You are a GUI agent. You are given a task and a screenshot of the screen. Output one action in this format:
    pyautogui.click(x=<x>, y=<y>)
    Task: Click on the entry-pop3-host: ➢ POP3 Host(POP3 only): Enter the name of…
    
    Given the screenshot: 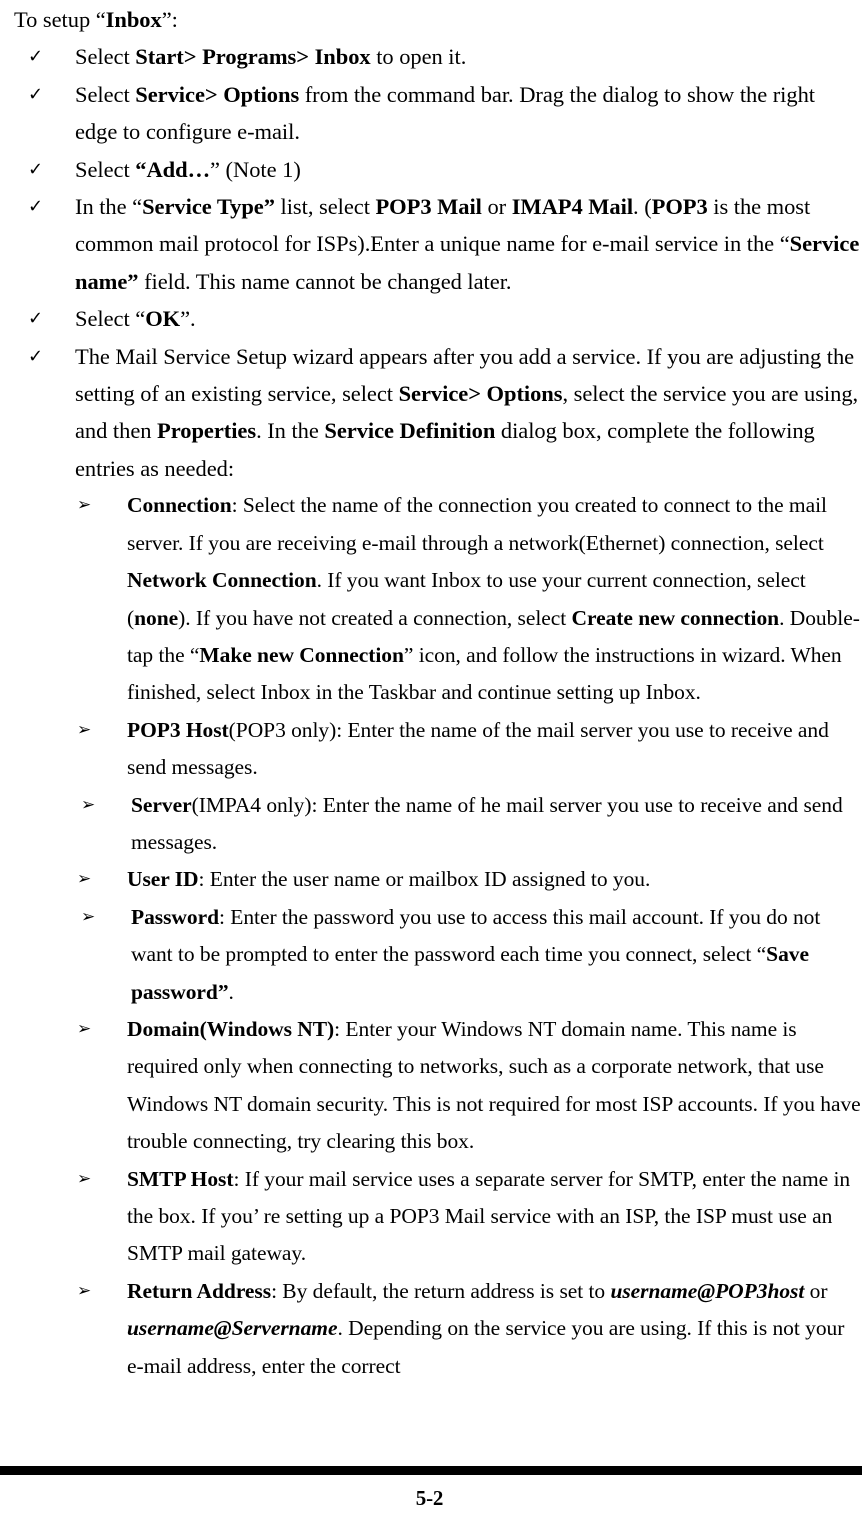 What is the action you would take?
    pyautogui.click(x=431, y=749)
    